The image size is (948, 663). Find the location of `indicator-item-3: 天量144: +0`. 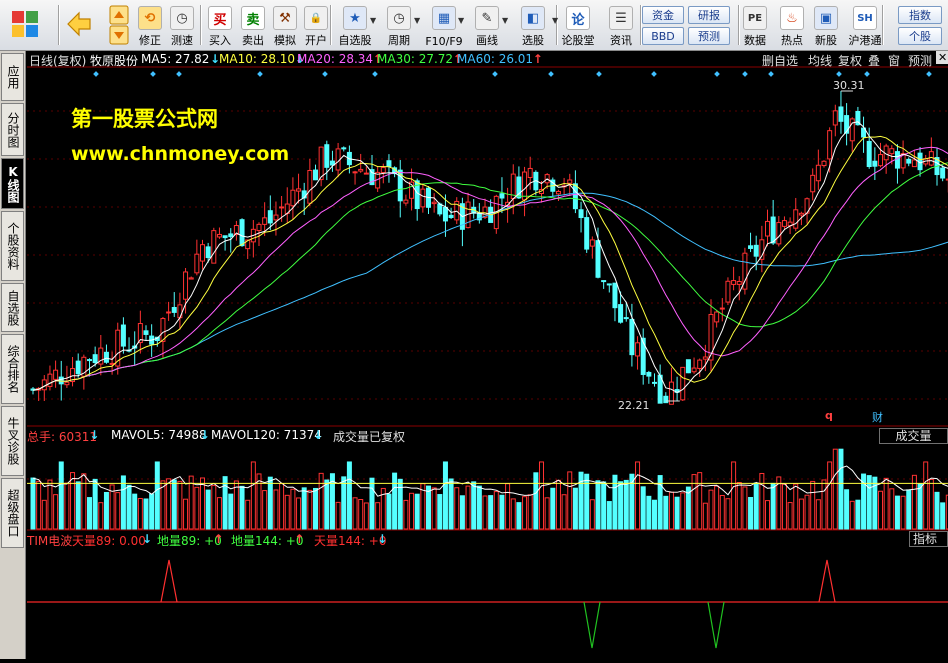

indicator-item-3: 天量144: +0 is located at coordinates (350, 541).